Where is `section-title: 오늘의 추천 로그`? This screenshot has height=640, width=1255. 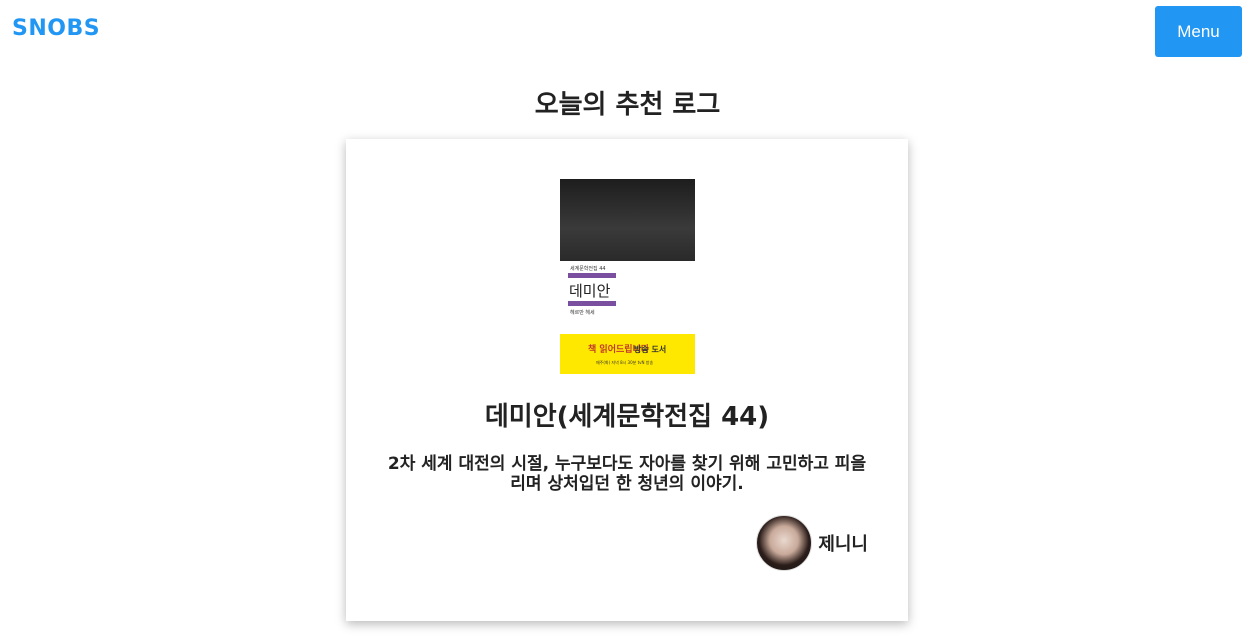 section-title: 오늘의 추천 로그 is located at coordinates (627, 105).